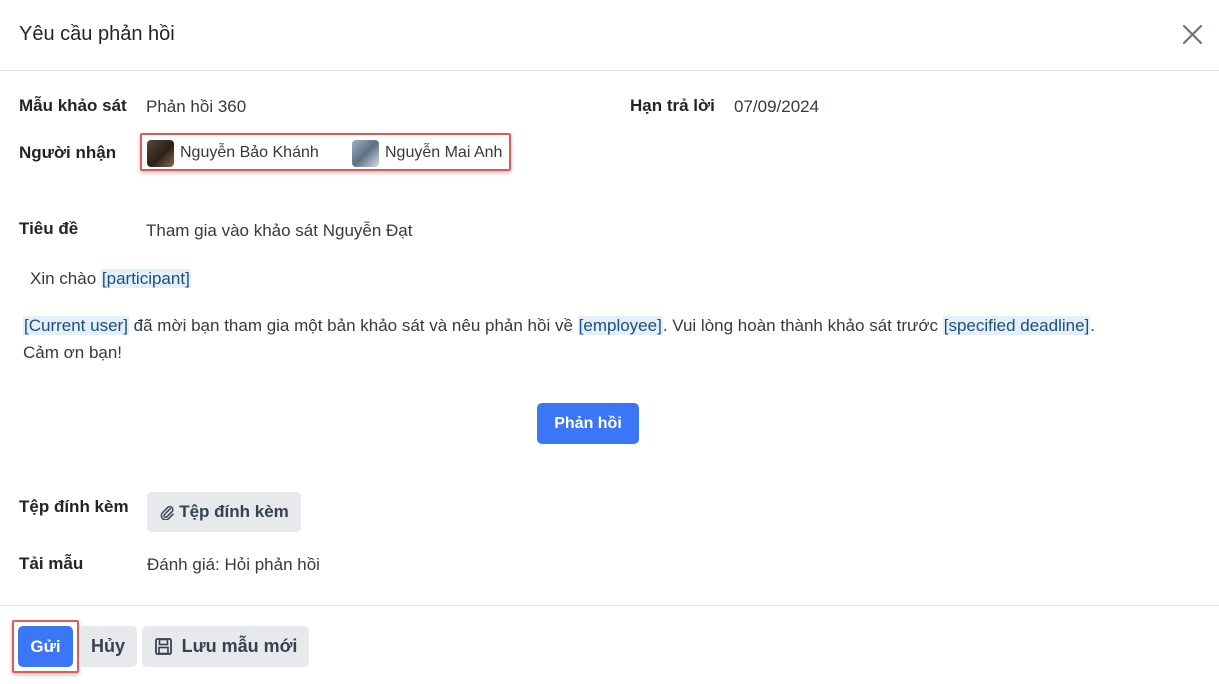  Describe the element at coordinates (588, 423) in the screenshot. I see `feedback-button: Phản hồi` at that location.